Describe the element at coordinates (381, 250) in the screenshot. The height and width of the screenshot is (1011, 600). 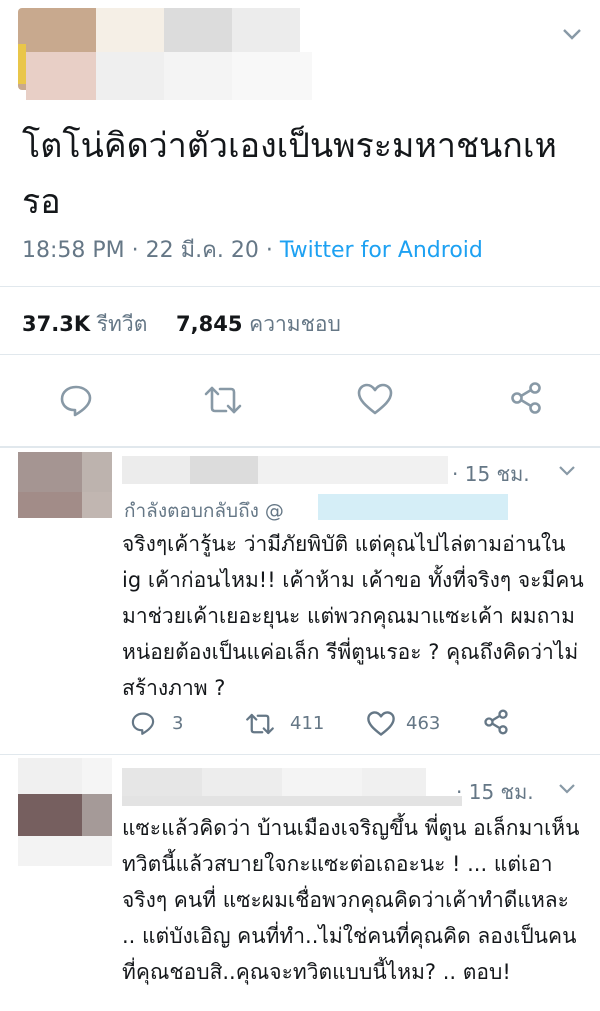
I see `tweet-source-link: Twitter for Android` at that location.